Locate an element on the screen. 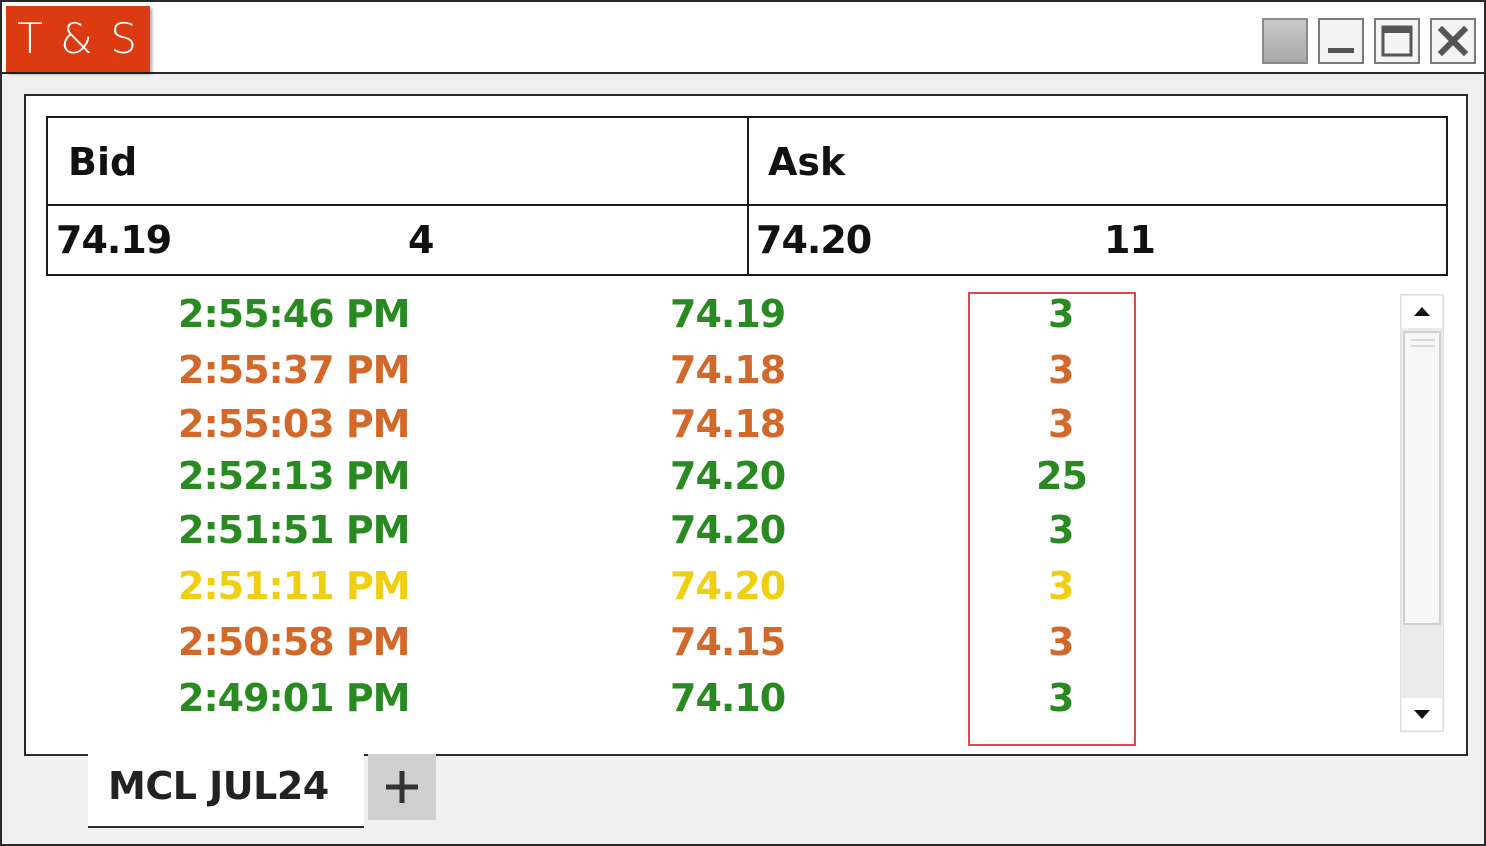  column-divider is located at coordinates (748, 196).